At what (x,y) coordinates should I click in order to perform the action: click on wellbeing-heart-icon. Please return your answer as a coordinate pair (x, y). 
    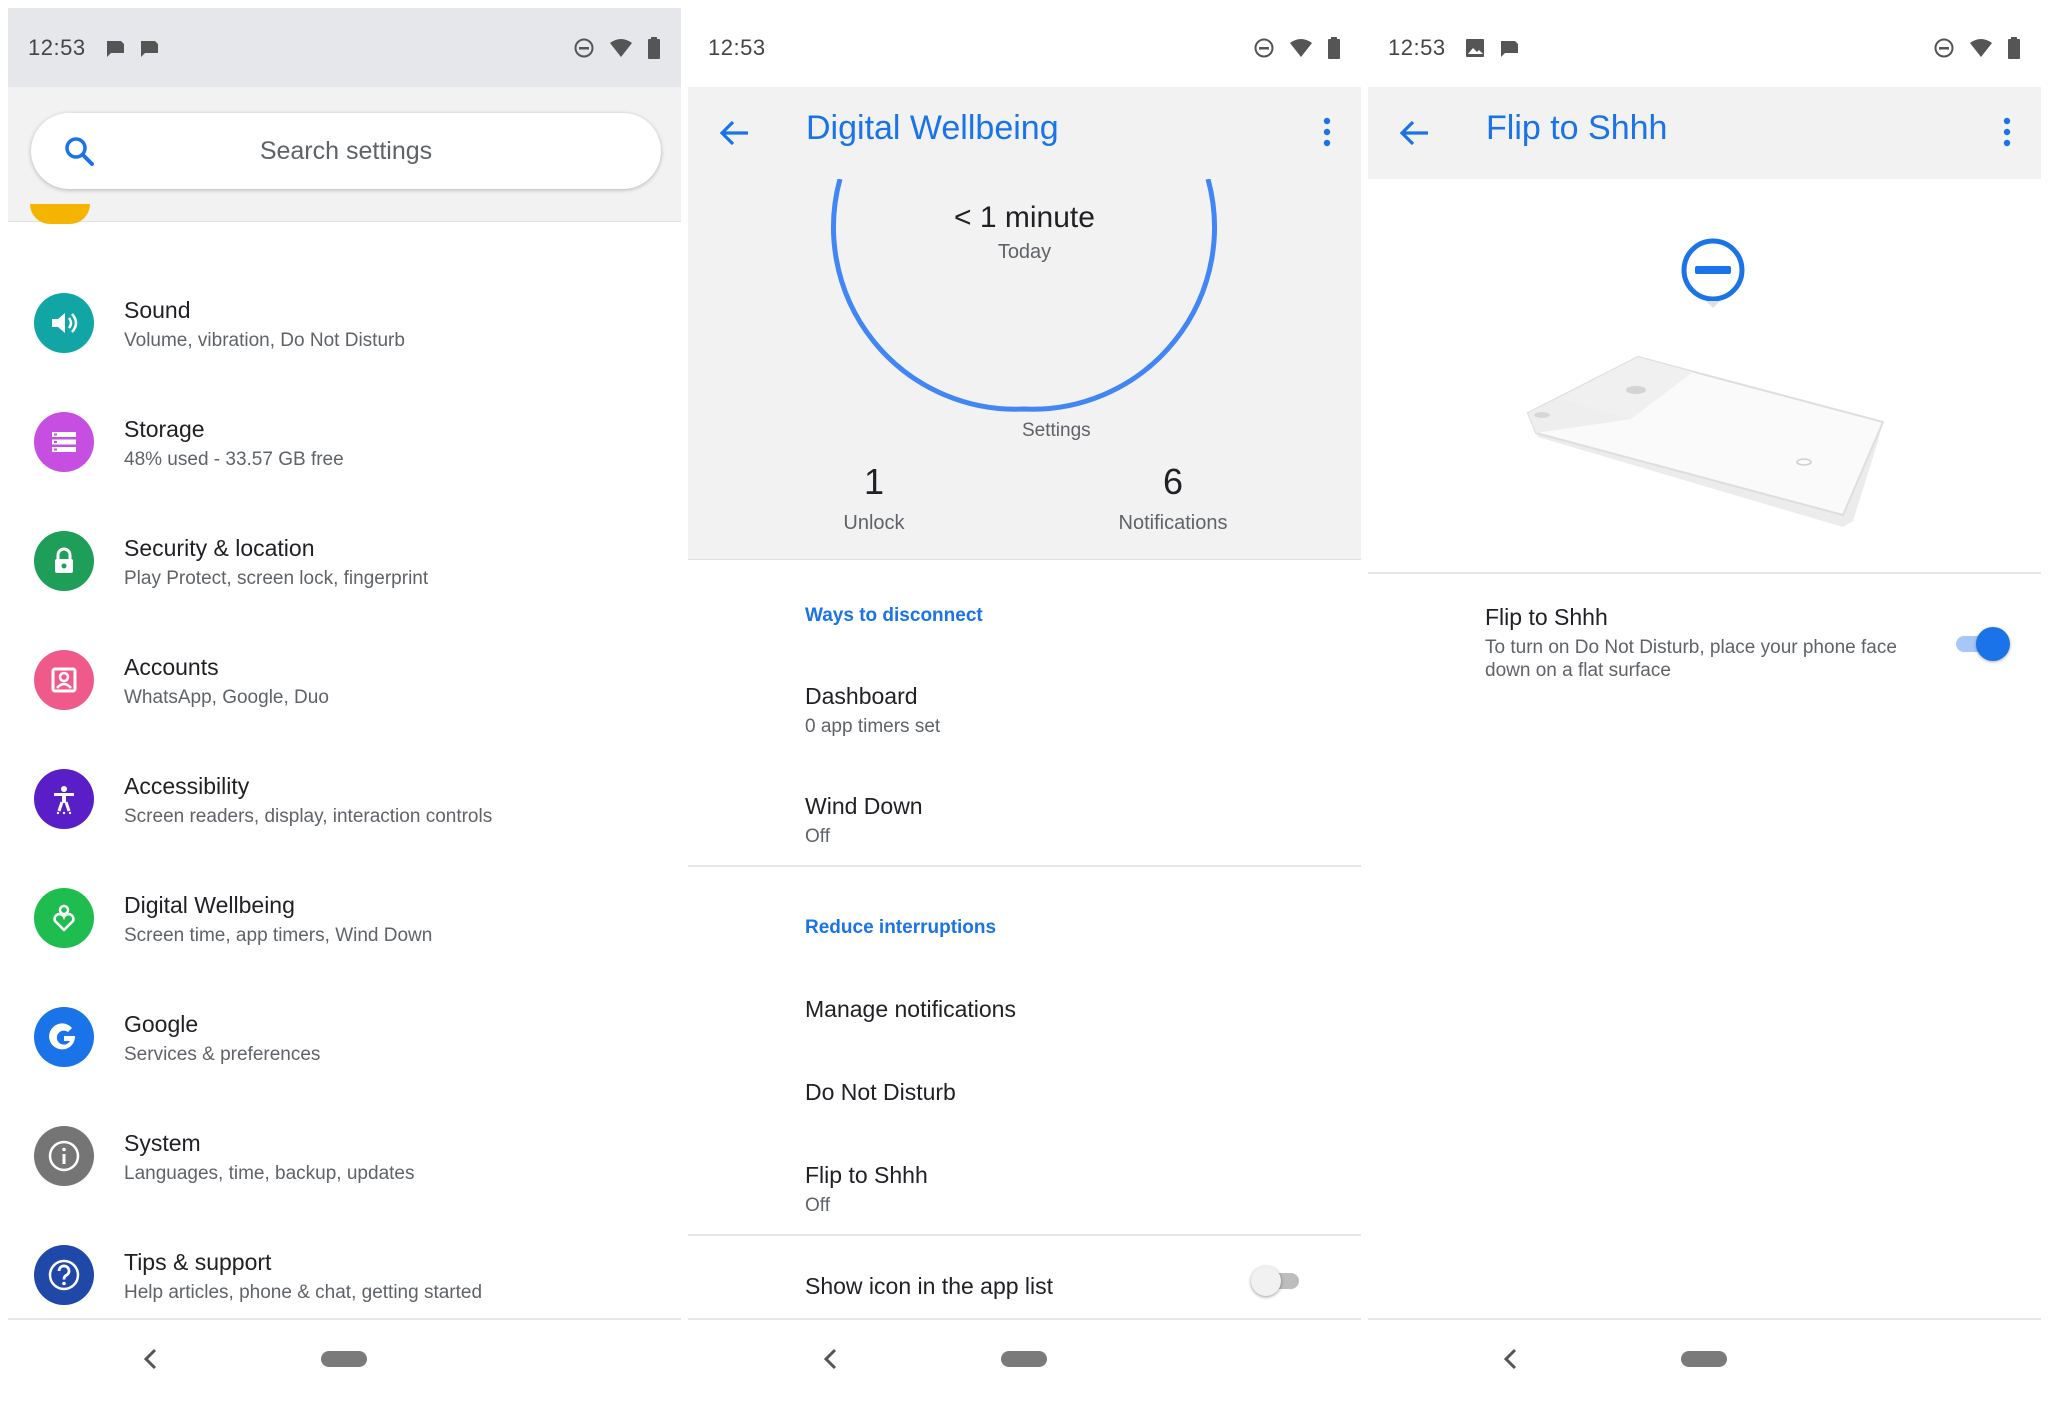
    Looking at the image, I should click on (64, 918).